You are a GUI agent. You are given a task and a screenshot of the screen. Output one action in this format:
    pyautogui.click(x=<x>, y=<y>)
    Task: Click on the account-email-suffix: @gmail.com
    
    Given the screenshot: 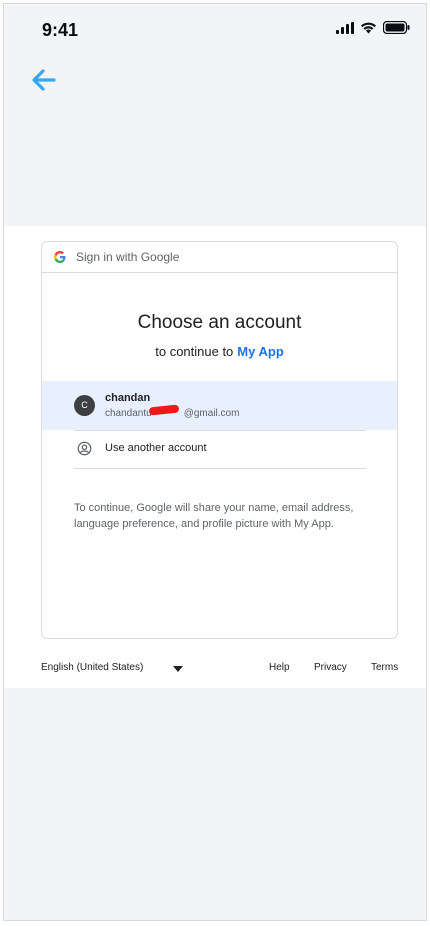 What is the action you would take?
    pyautogui.click(x=211, y=413)
    